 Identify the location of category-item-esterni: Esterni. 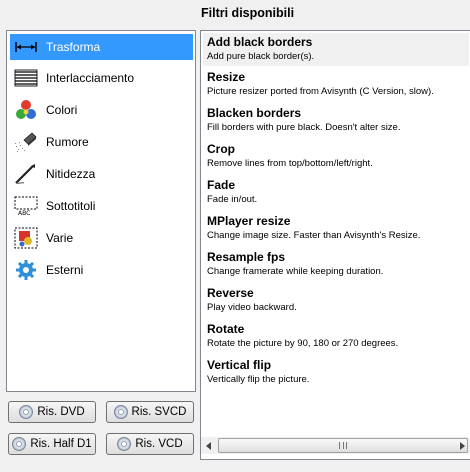
(101, 270).